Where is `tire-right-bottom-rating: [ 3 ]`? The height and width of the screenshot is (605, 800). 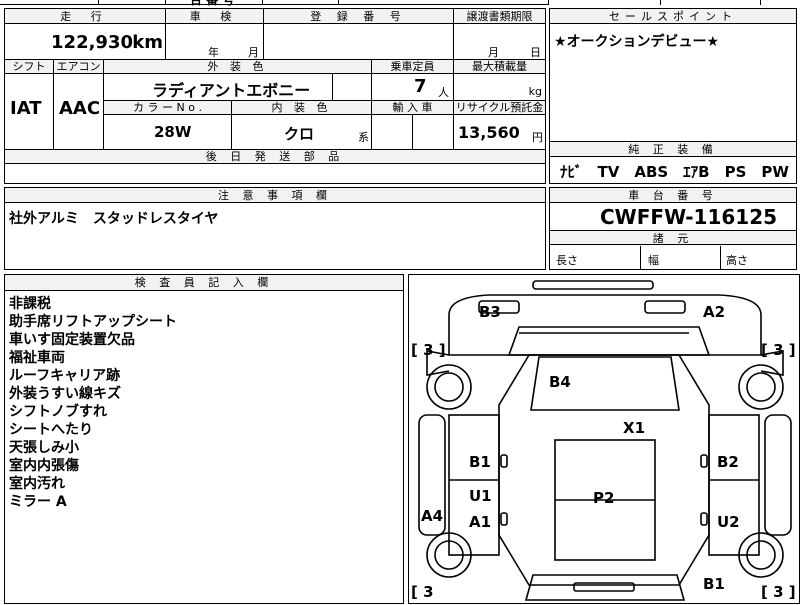
tire-right-bottom-rating: [ 3 ] is located at coordinates (778, 592).